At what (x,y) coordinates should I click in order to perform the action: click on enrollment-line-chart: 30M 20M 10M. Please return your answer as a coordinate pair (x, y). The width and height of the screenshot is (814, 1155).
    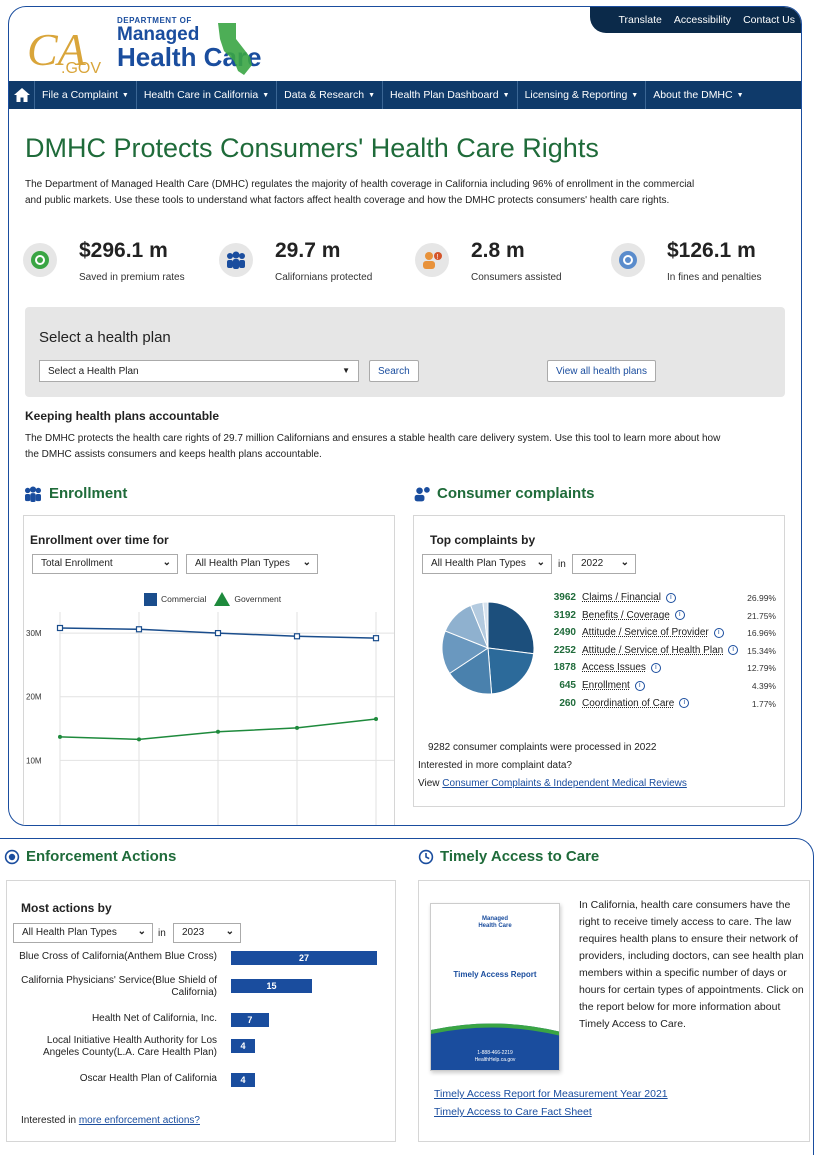
    Looking at the image, I should click on (210, 718).